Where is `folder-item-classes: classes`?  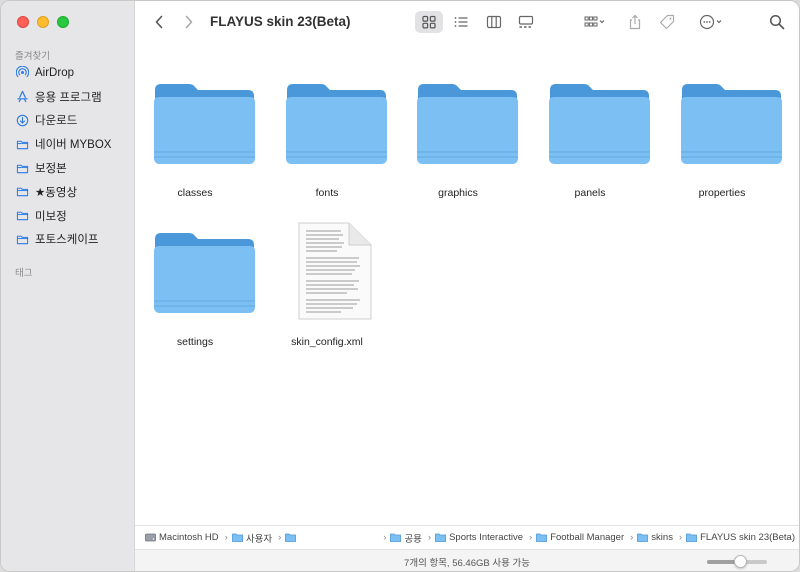
folder-item-classes: classes is located at coordinates (195, 145).